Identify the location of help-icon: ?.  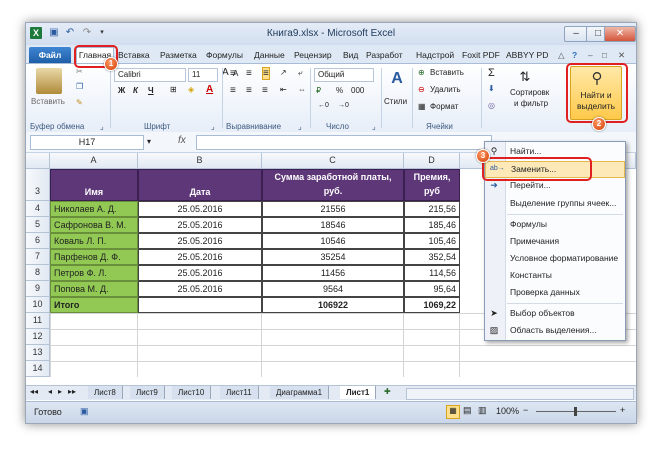
(574, 55).